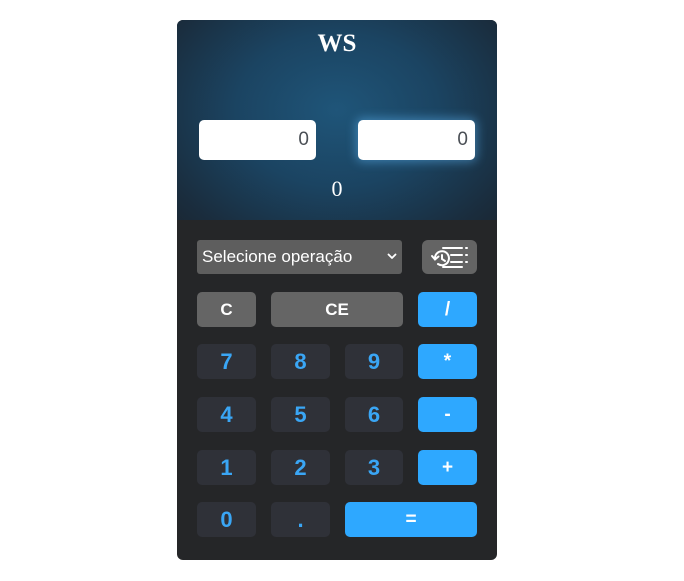 This screenshot has height=581, width=684. What do you see at coordinates (447, 361) in the screenshot?
I see `multiply-button: *` at bounding box center [447, 361].